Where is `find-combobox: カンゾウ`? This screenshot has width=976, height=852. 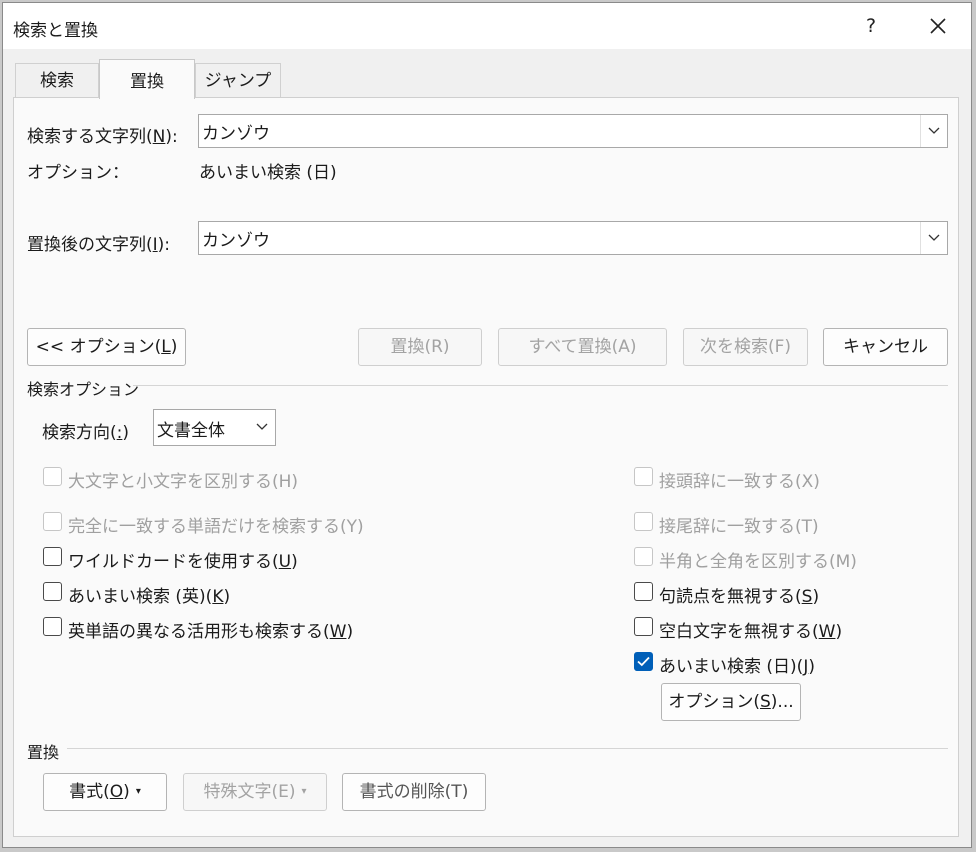
find-combobox: カンゾウ is located at coordinates (573, 131).